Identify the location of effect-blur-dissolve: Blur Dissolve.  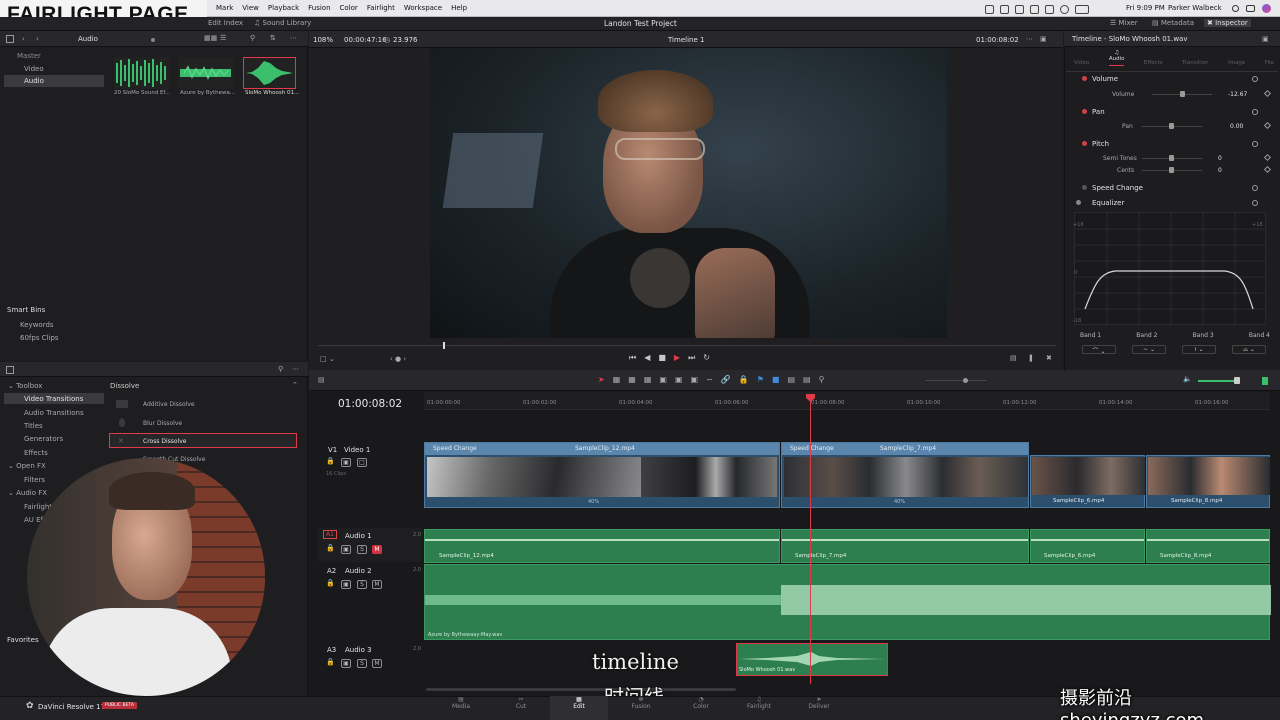
(204, 423).